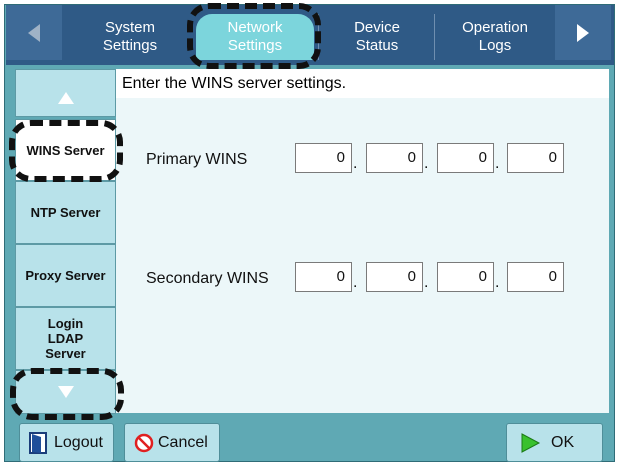  I want to click on tab-label-line1: Device, so click(377, 27).